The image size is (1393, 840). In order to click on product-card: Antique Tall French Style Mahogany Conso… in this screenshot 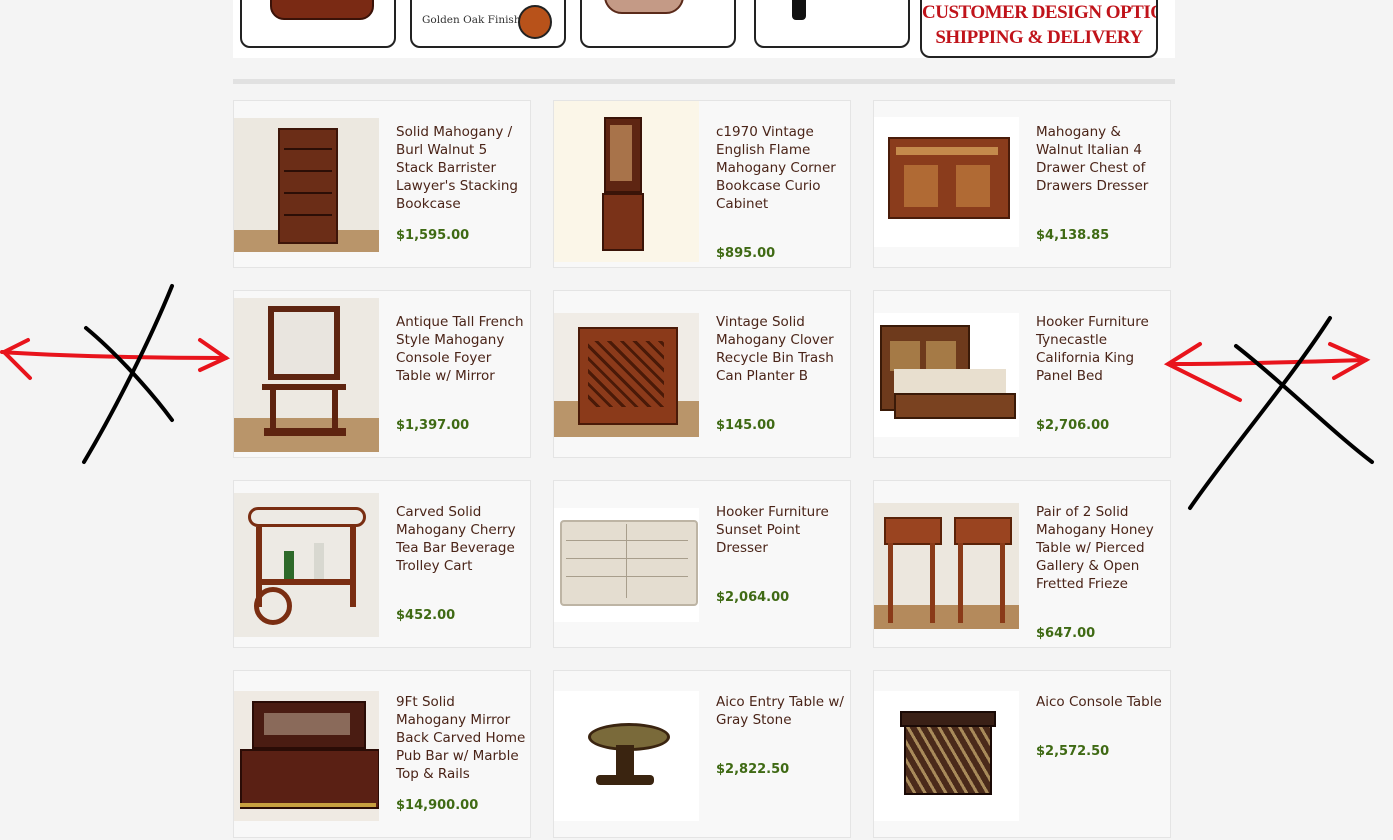, I will do `click(382, 374)`.